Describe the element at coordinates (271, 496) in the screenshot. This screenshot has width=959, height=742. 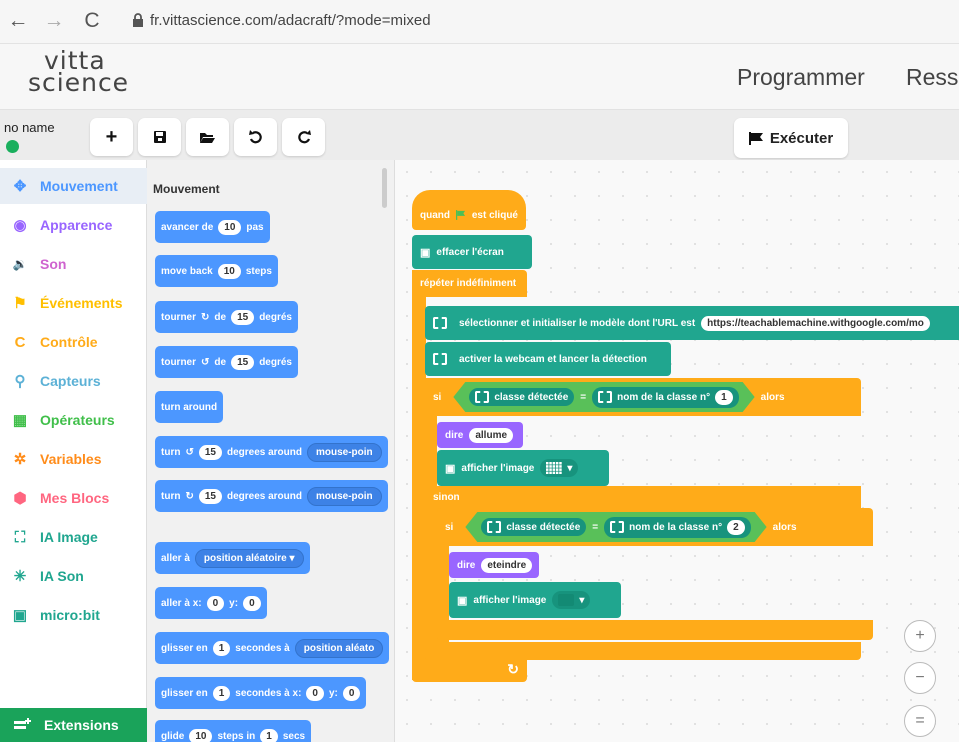
I see `block-turn-around-cw: turn ↻ 15 degrees around mouse-poin` at that location.